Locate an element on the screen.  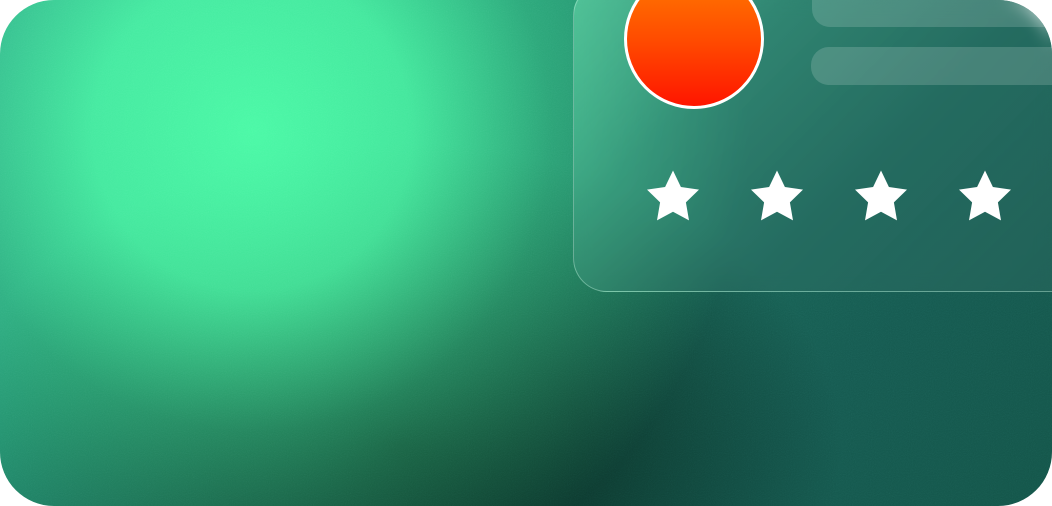
avatar is located at coordinates (694, 54).